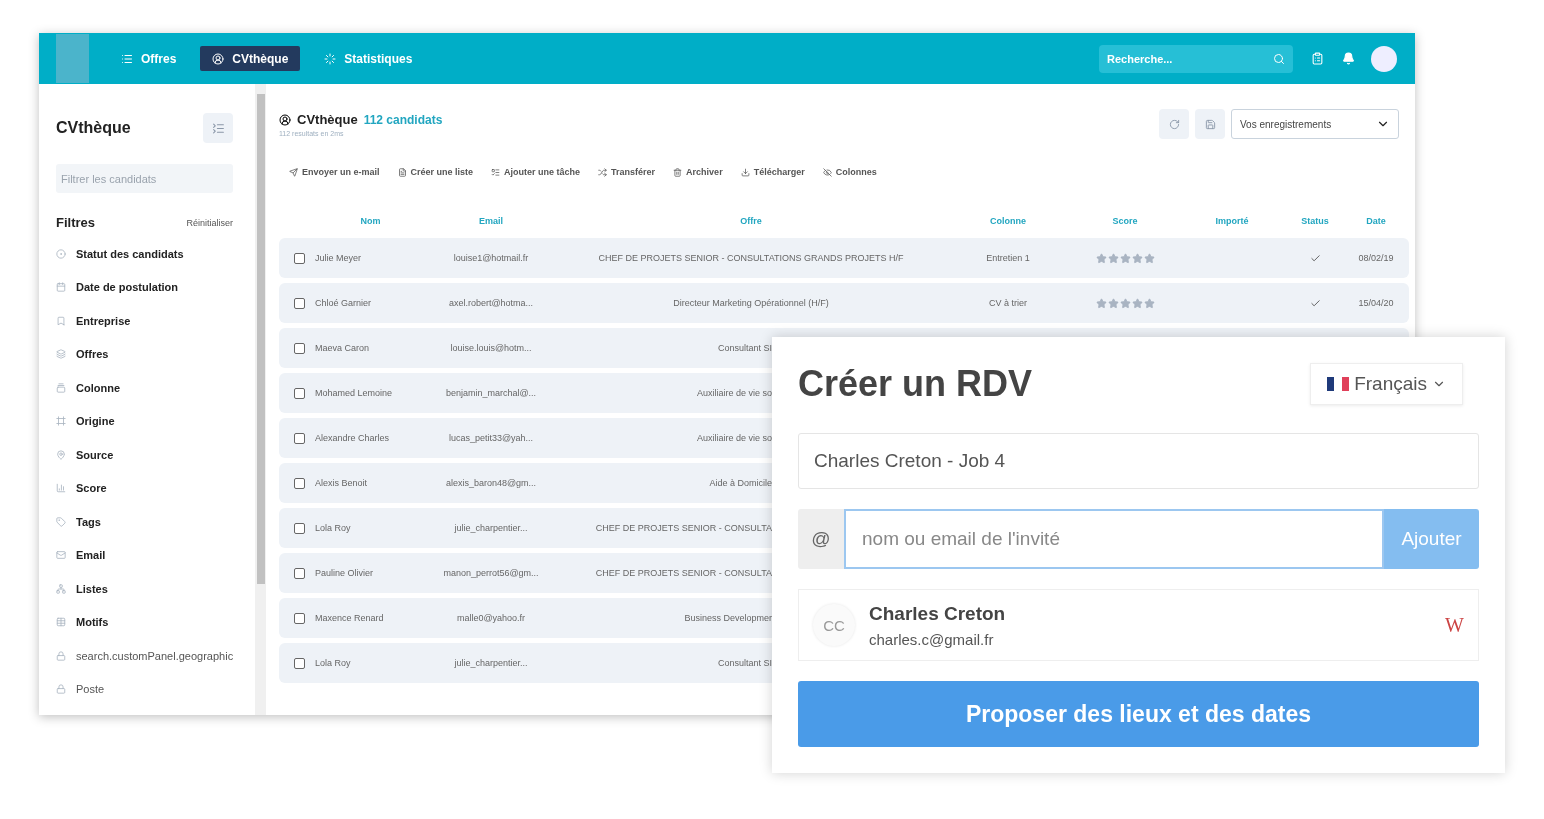 The height and width of the screenshot is (819, 1544). I want to click on filter-item: Statut des candidats, so click(130, 253).